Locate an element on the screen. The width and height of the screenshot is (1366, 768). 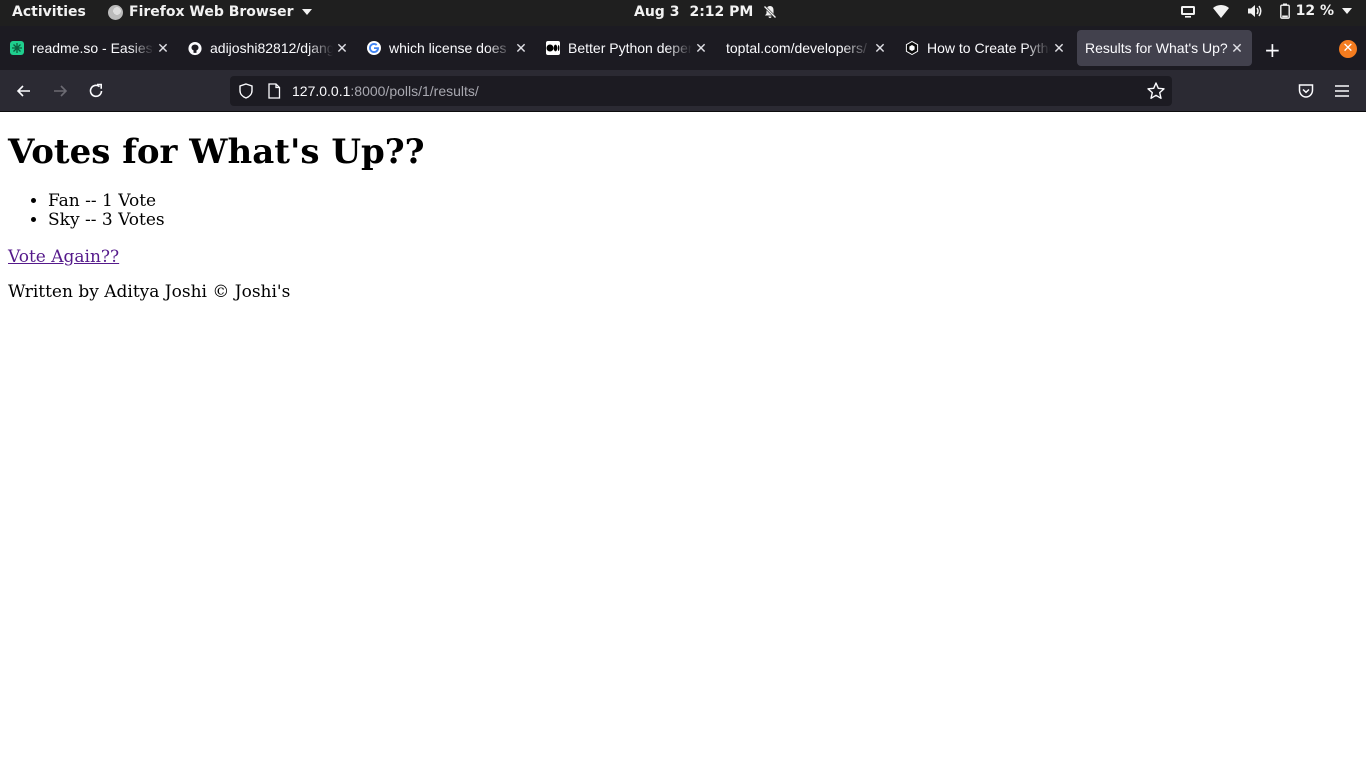
clock-date: Aug 3 is located at coordinates (657, 12).